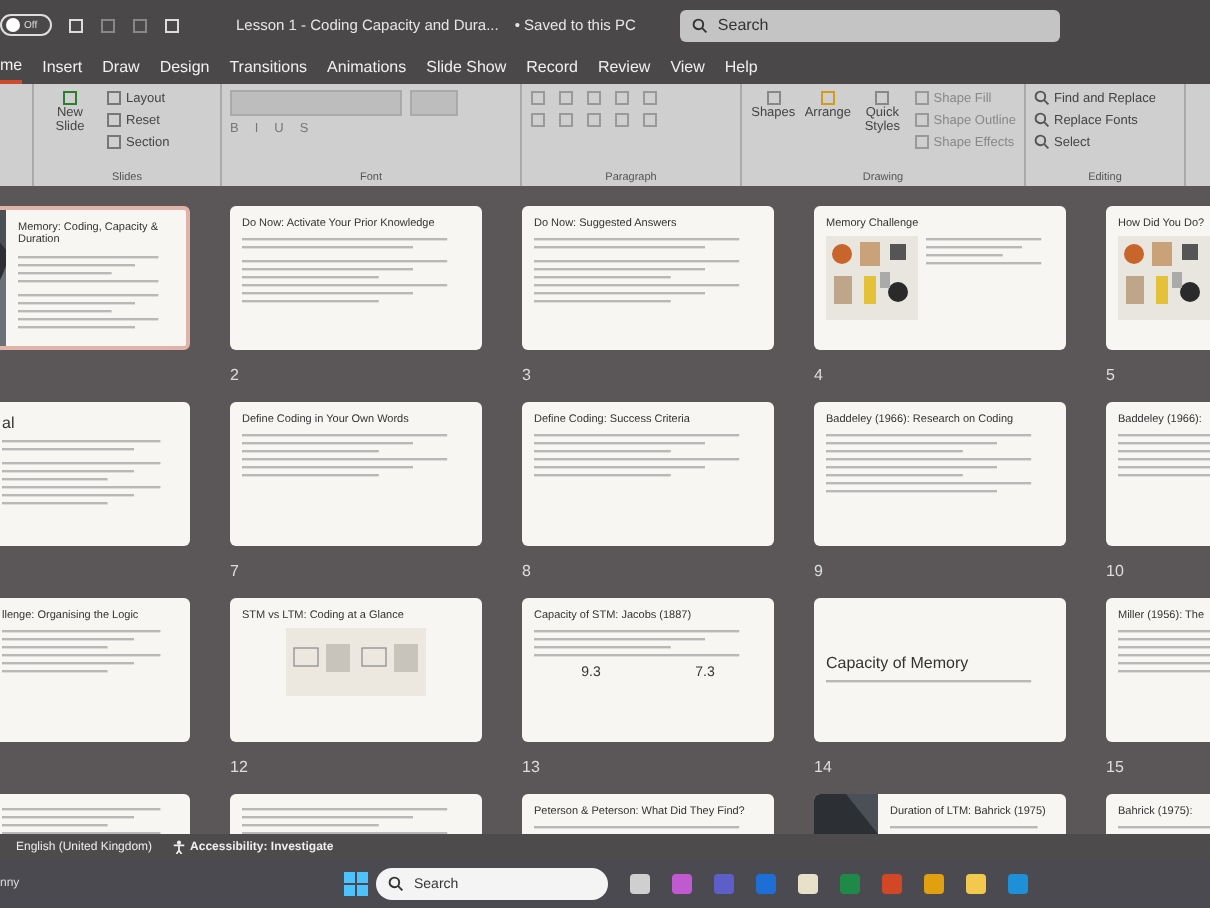  I want to click on ribbon-tab: Help, so click(741, 67).